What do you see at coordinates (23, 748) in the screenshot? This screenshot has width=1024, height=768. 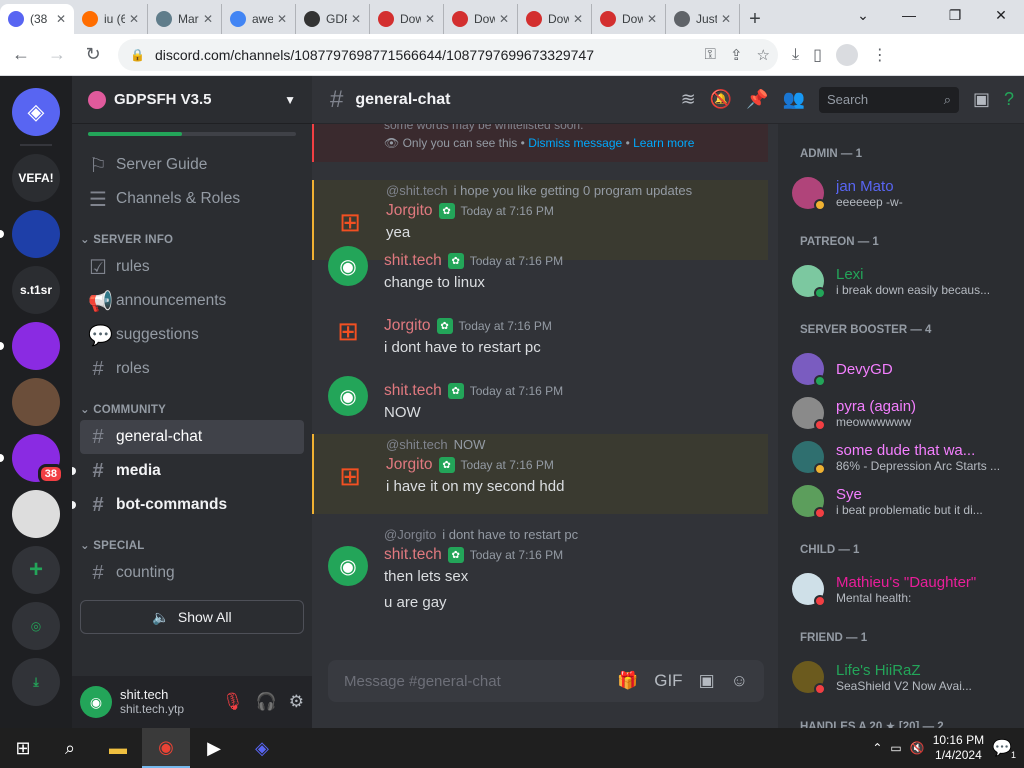 I see `windows-start-icon: ⊞` at bounding box center [23, 748].